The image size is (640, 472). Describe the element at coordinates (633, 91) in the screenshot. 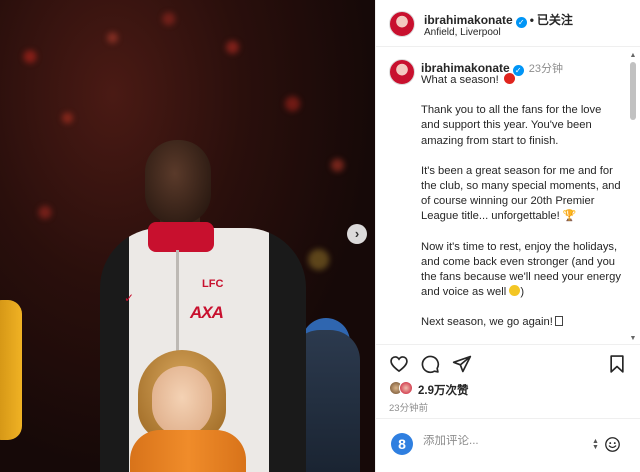

I see `scrollbar-thumb` at that location.